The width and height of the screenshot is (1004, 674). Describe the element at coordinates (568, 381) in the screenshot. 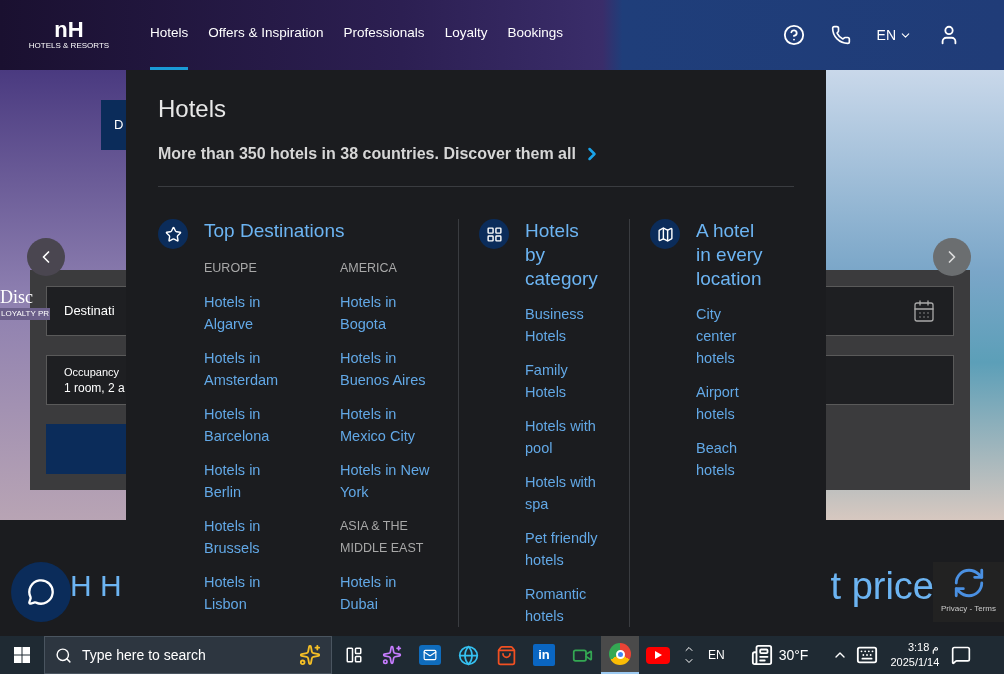

I see `menu-link: Family Hotels` at that location.